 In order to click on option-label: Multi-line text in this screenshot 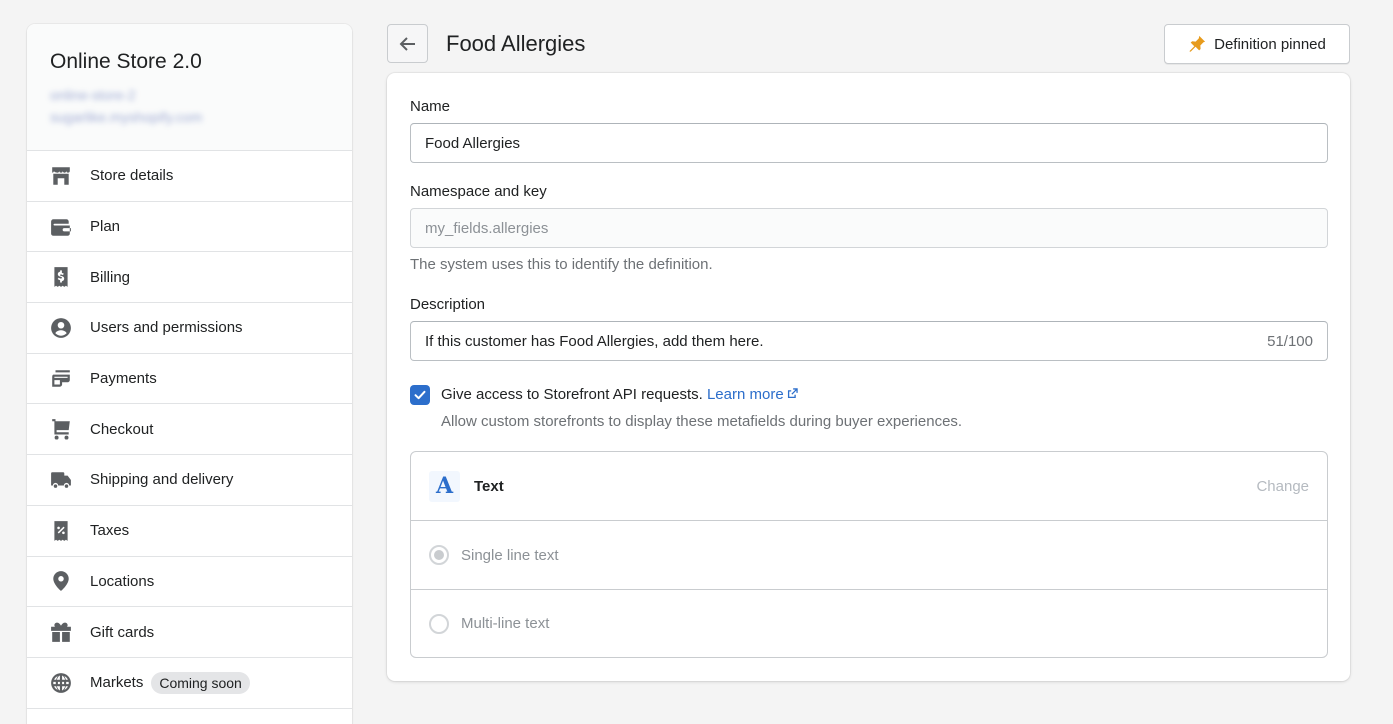, I will do `click(505, 623)`.